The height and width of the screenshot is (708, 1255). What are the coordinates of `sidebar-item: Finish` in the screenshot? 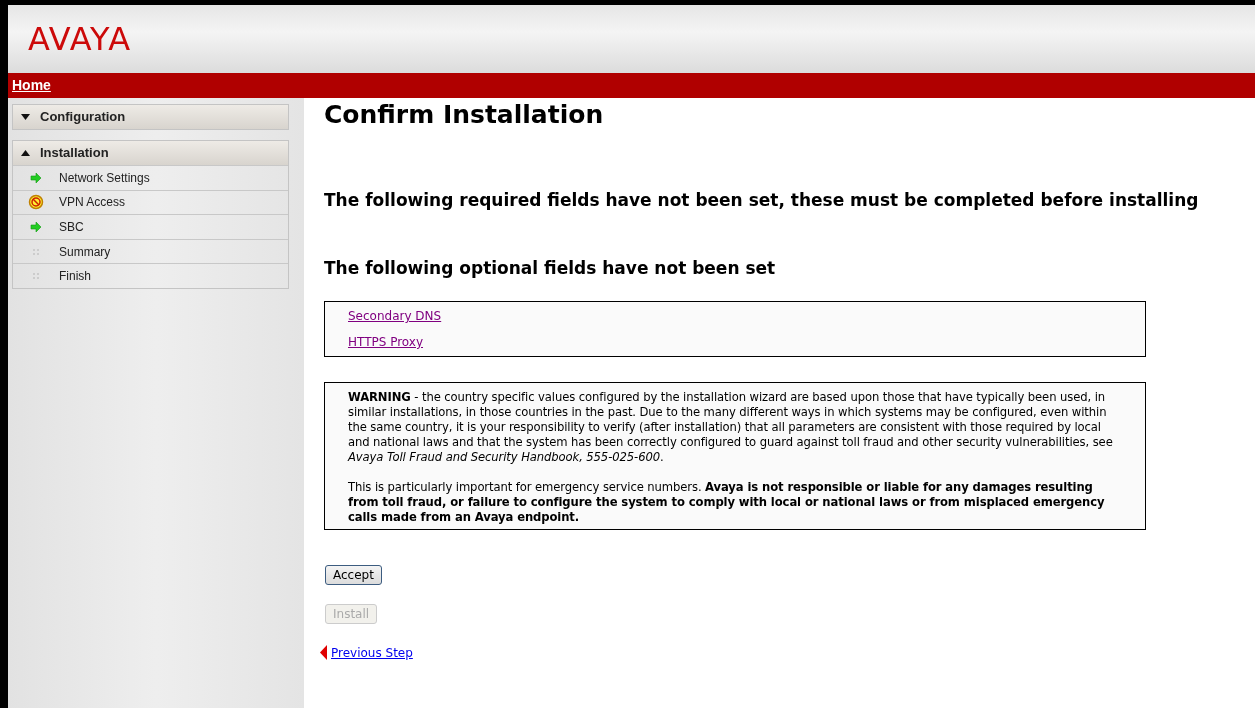 It's located at (150, 275).